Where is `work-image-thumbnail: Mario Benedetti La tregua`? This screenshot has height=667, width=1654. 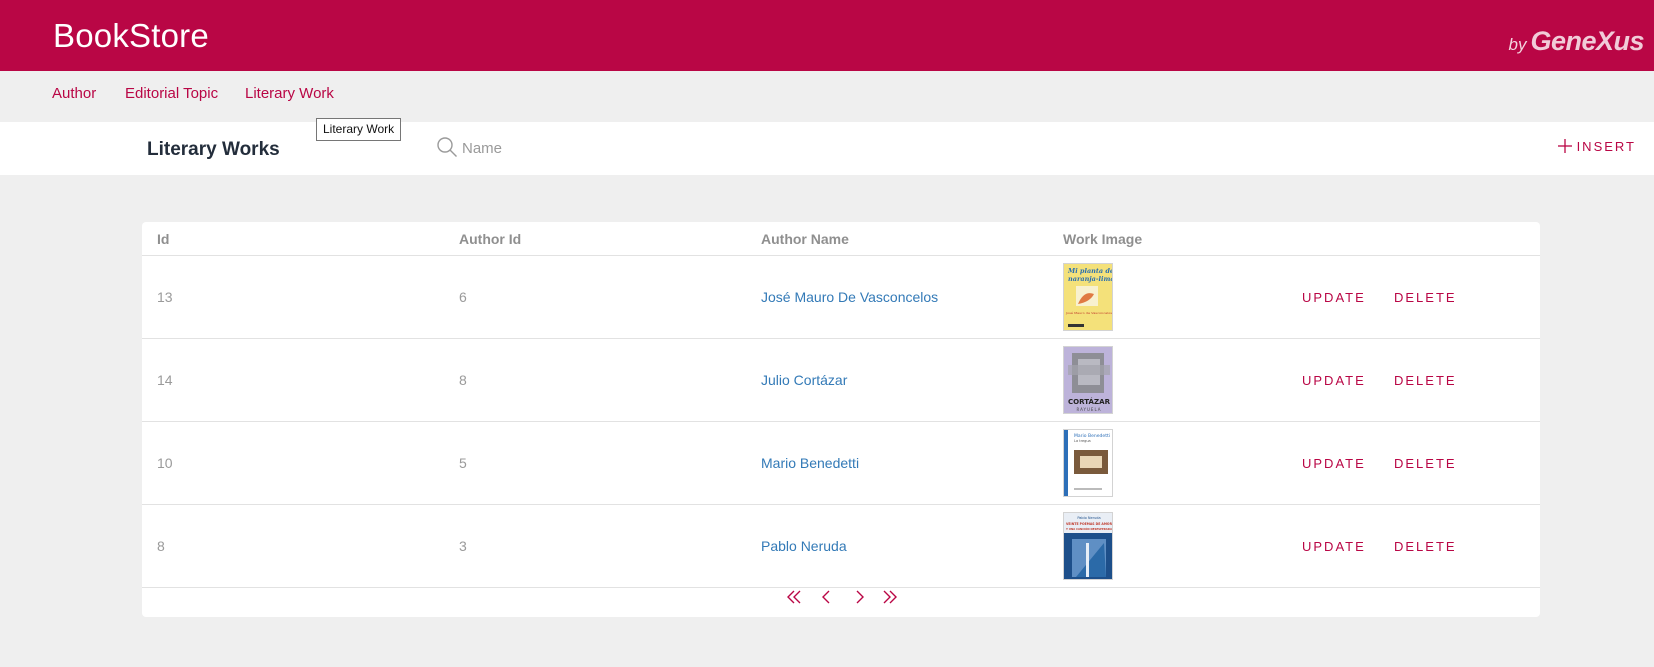 work-image-thumbnail: Mario Benedetti La tregua is located at coordinates (1088, 463).